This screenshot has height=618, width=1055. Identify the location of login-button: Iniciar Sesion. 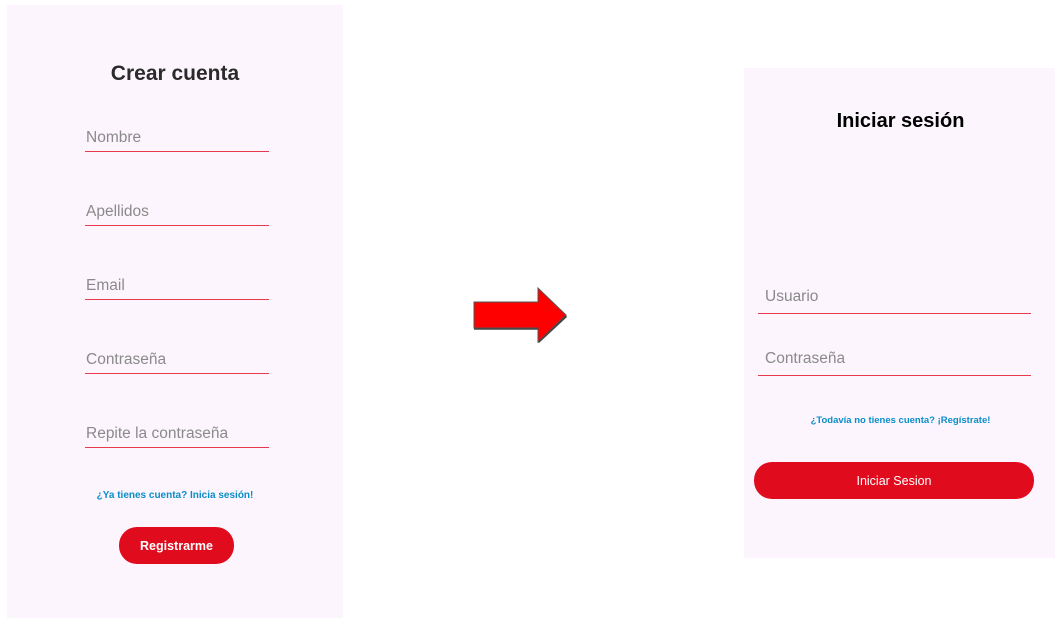
(894, 480).